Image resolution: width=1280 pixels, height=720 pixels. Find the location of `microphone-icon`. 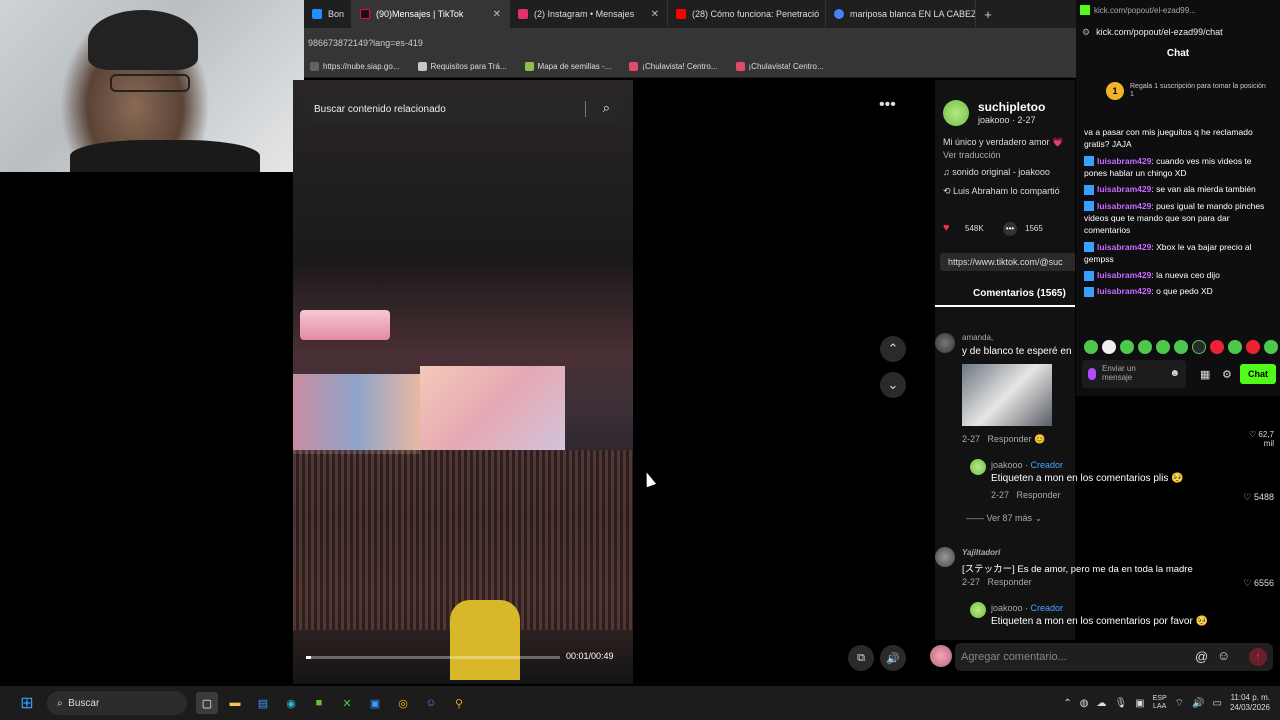

microphone-icon is located at coordinates (1092, 374).